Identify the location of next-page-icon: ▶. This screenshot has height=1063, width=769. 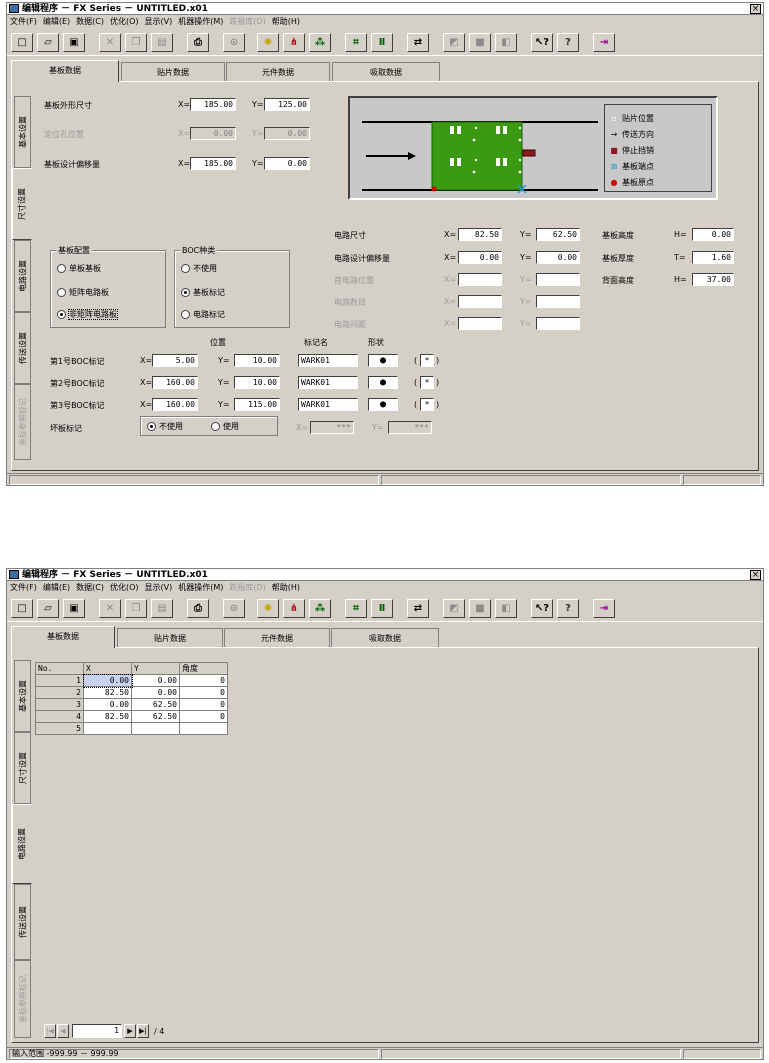
(130, 1031).